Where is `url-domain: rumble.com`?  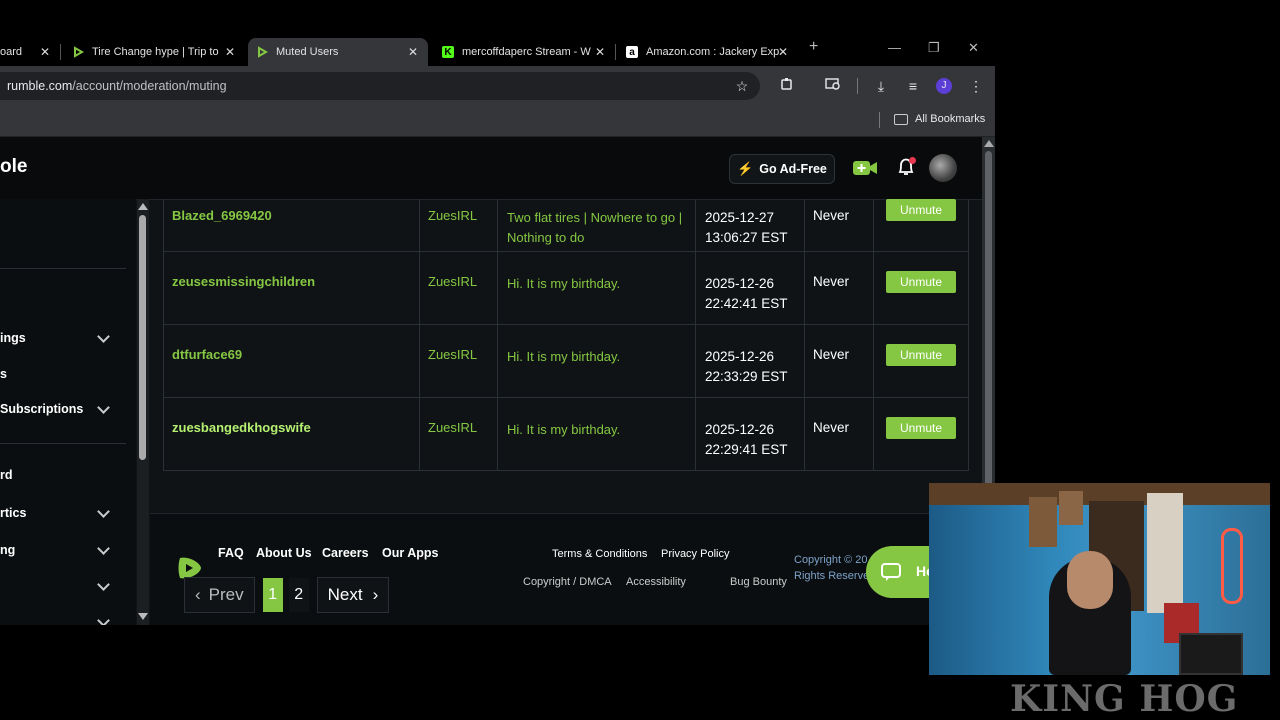
url-domain: rumble.com is located at coordinates (40, 86).